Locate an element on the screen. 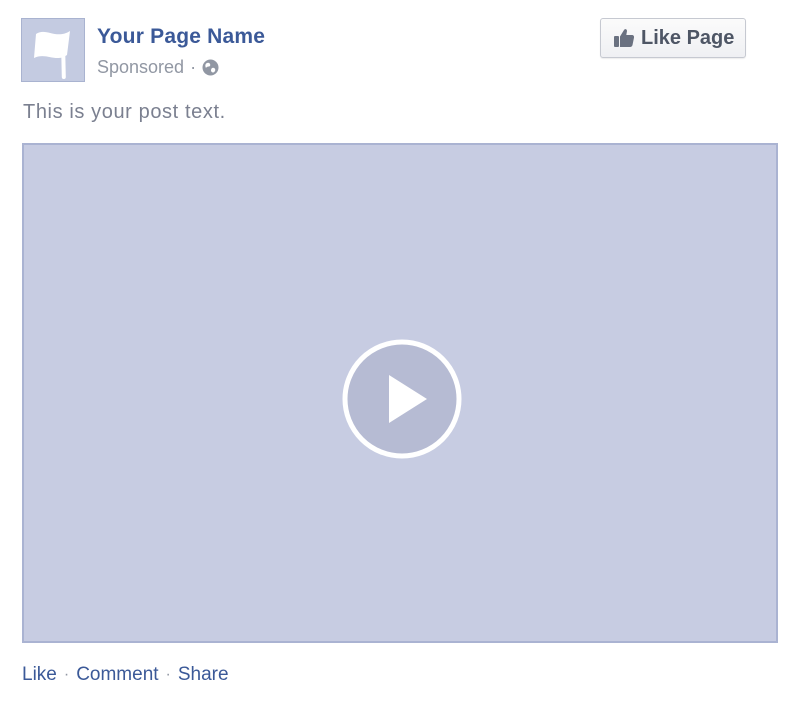 The height and width of the screenshot is (708, 800). globe-icon is located at coordinates (210, 67).